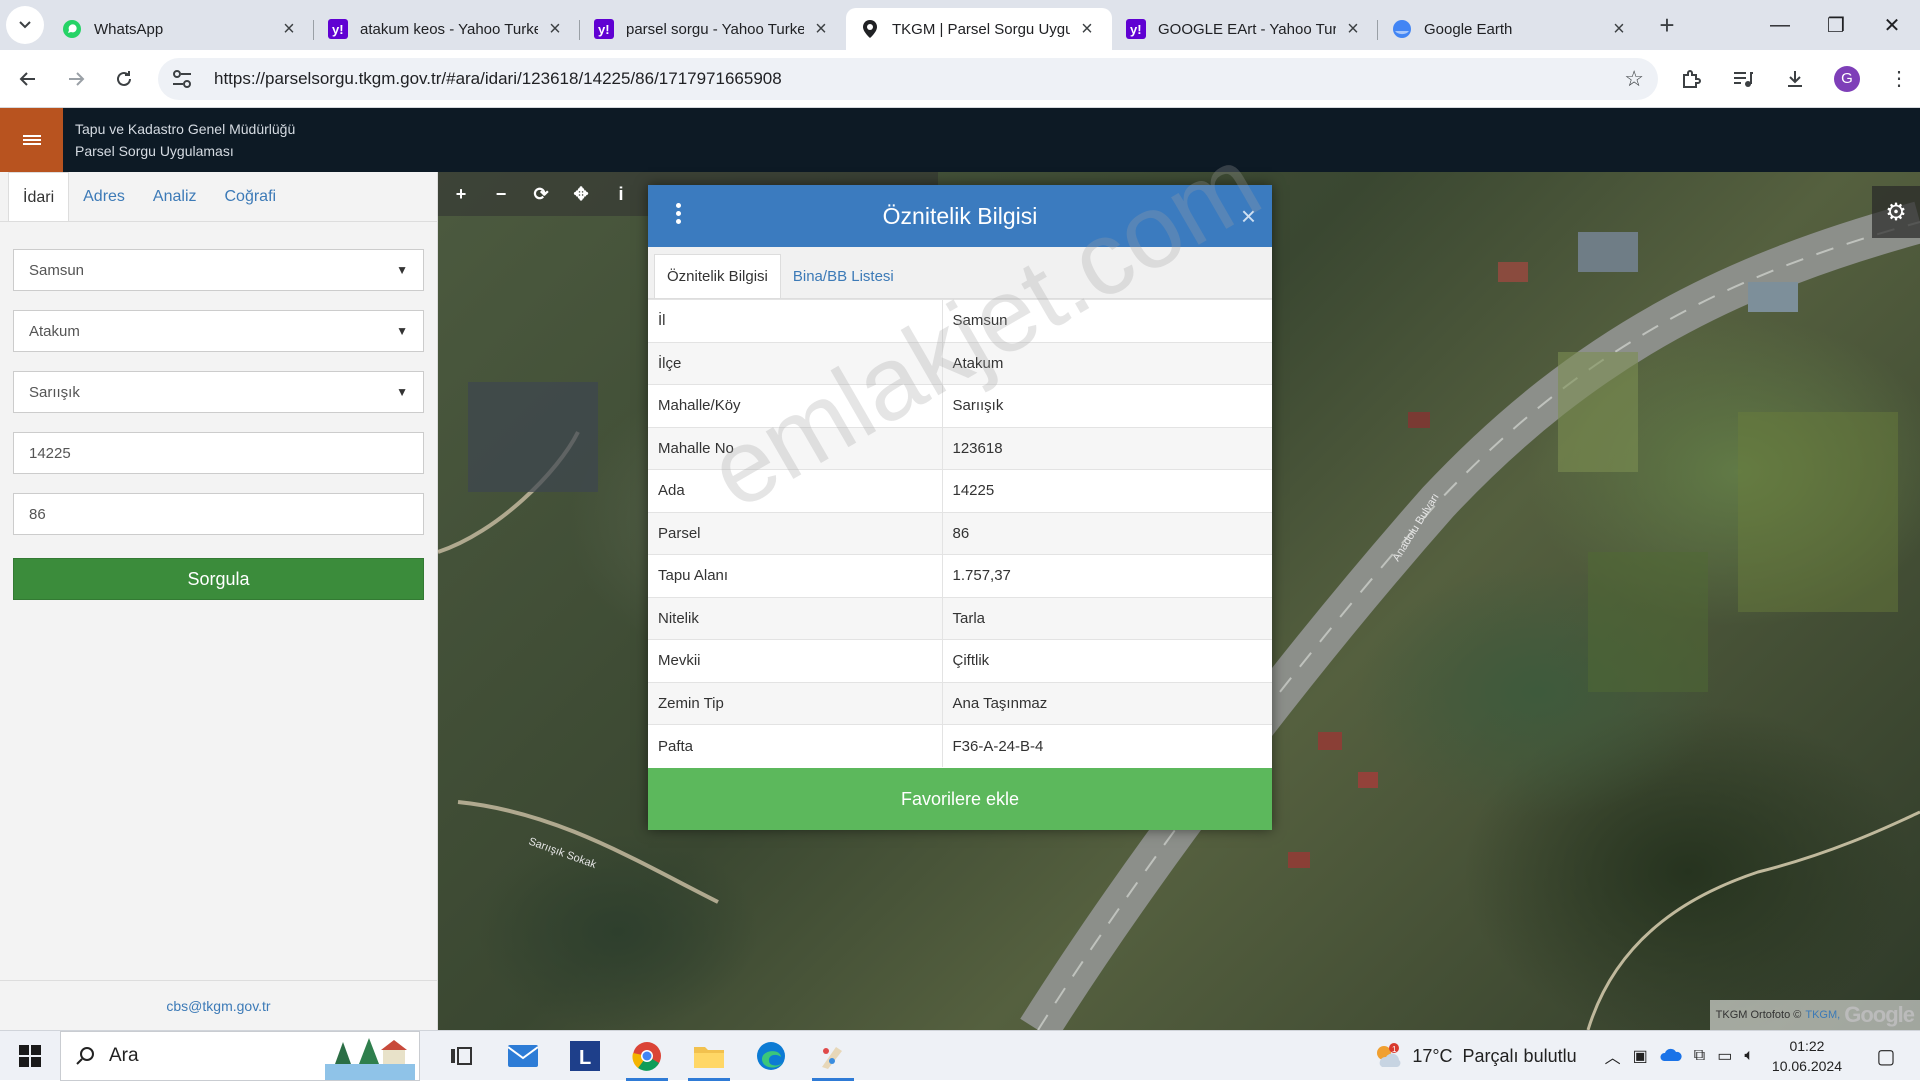 The width and height of the screenshot is (1920, 1081). What do you see at coordinates (461, 1056) in the screenshot?
I see `task-view-icon` at bounding box center [461, 1056].